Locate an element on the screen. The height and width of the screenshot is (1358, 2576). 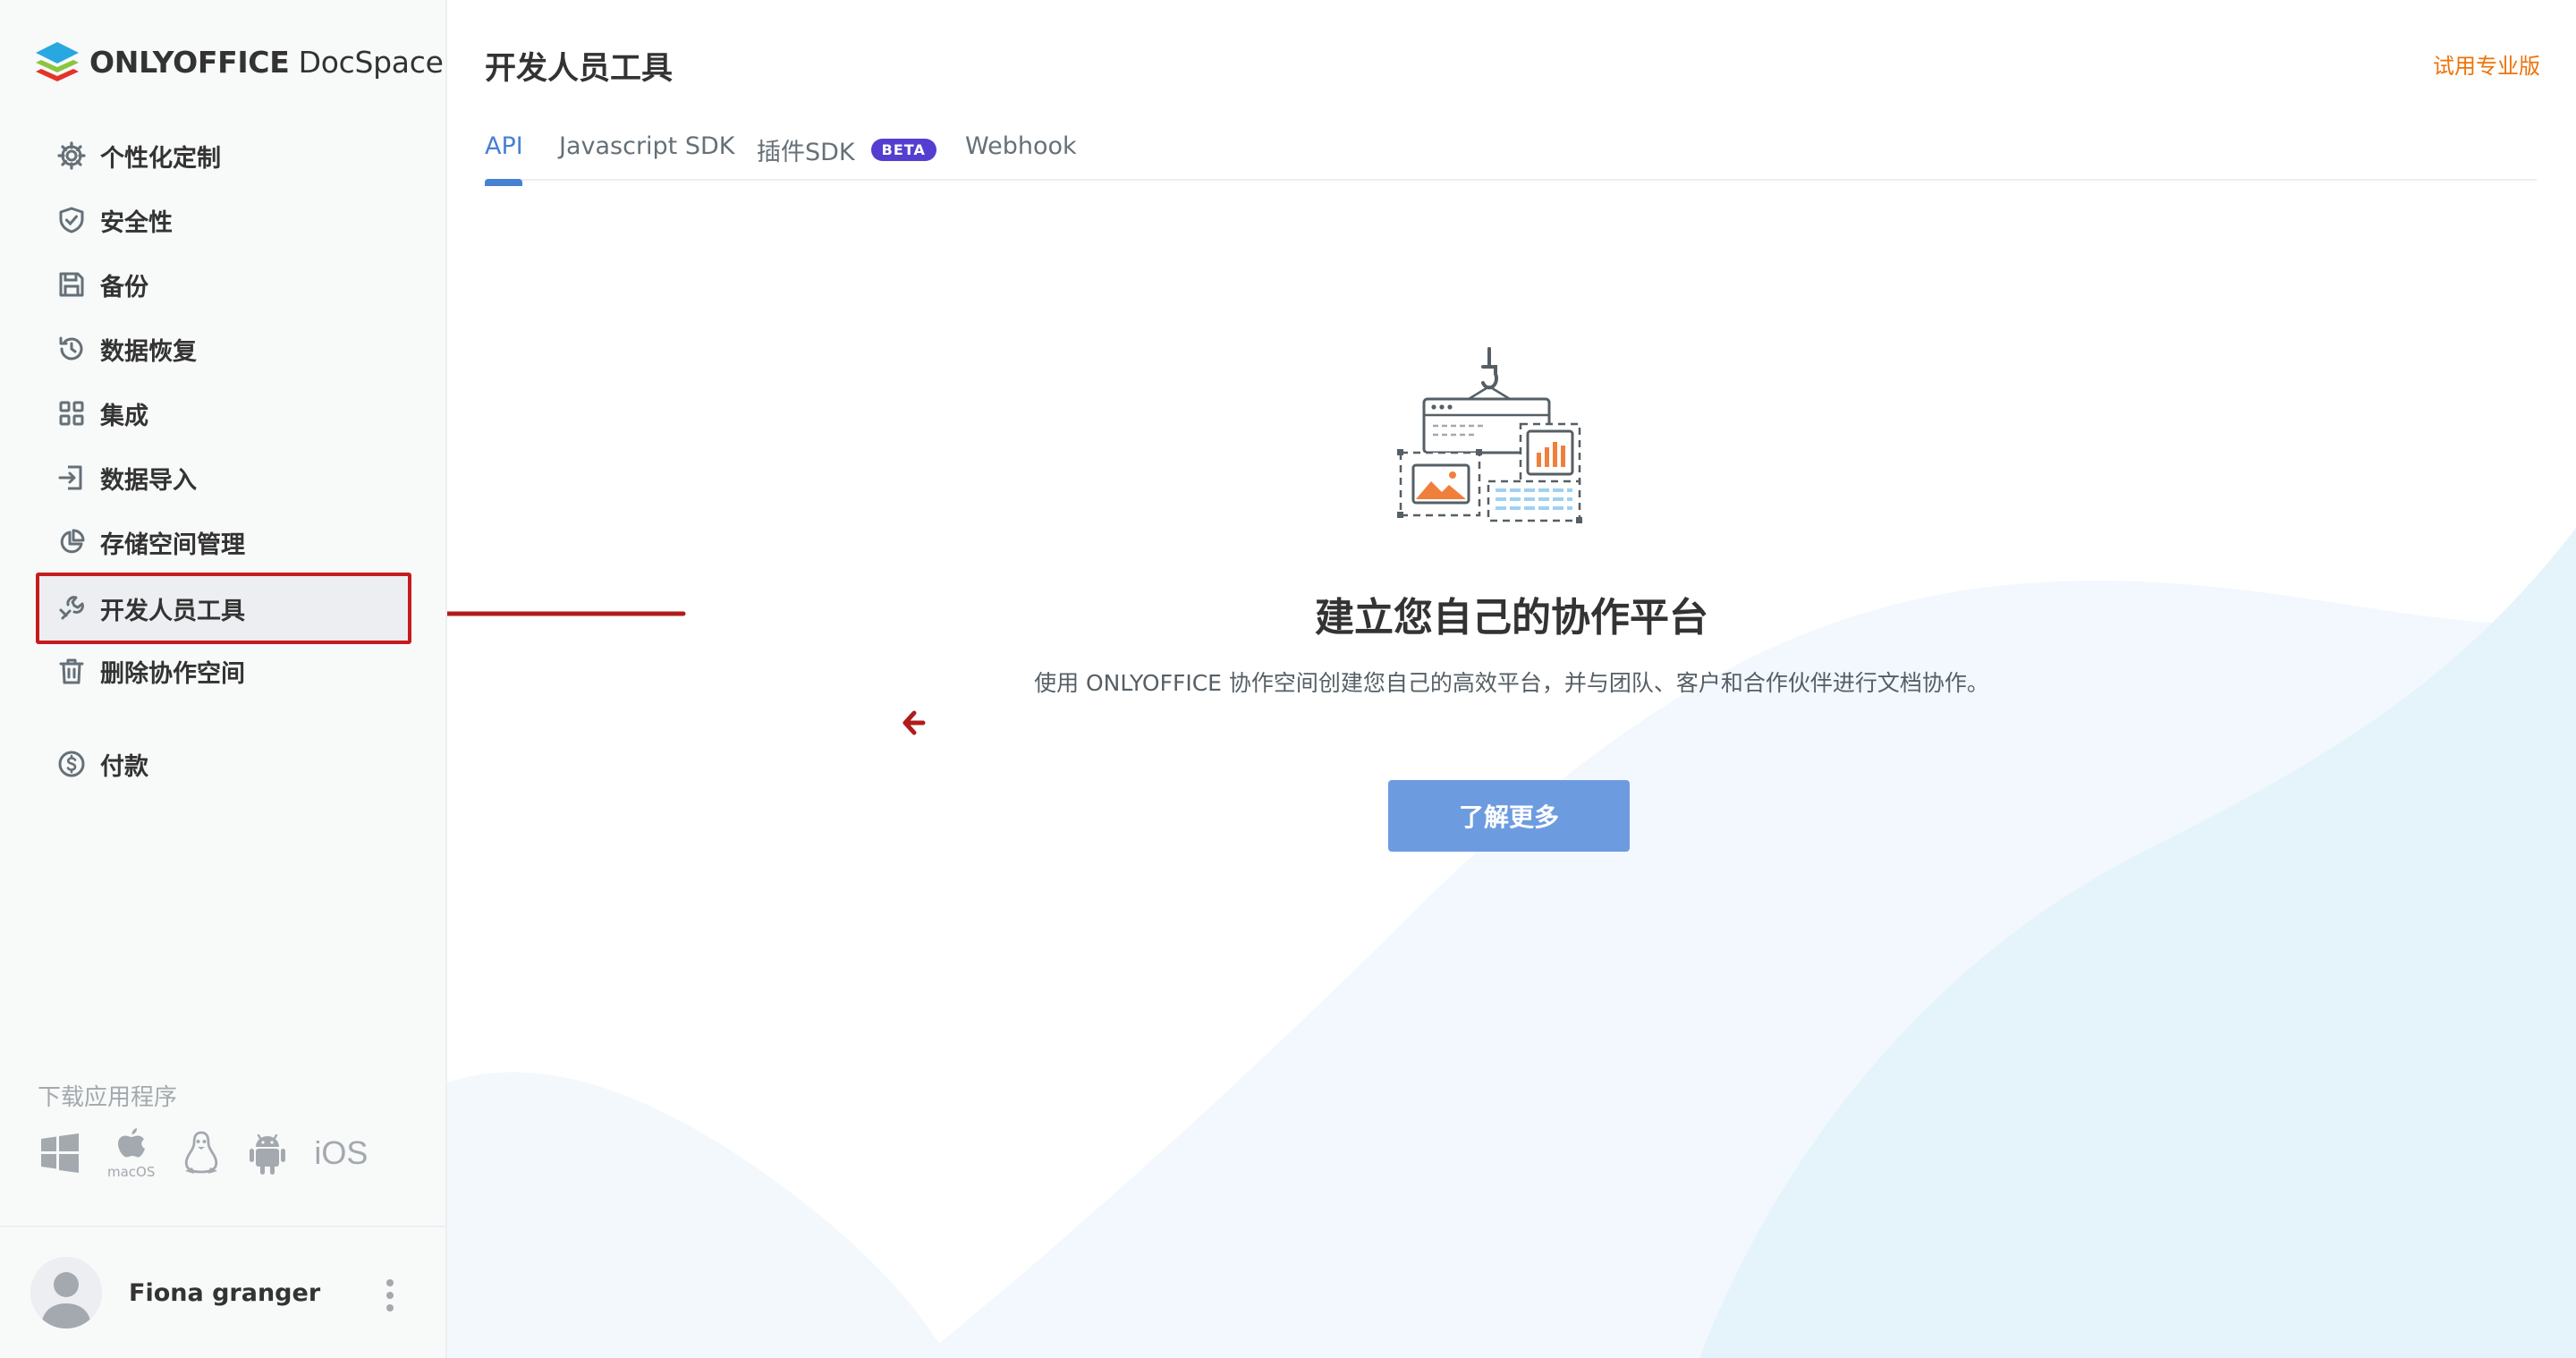
tab-webhook: Webhook is located at coordinates (1021, 146).